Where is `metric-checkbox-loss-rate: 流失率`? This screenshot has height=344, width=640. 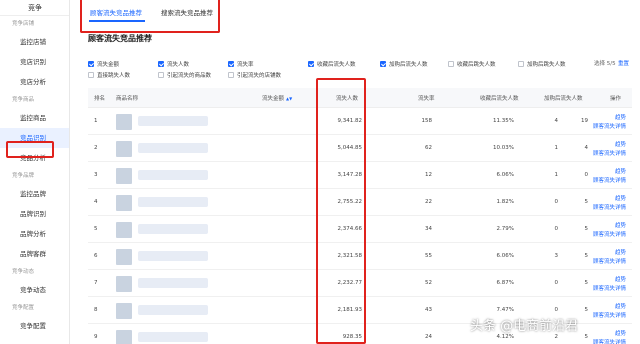
metric-checkbox-loss-rate: 流失率 is located at coordinates (241, 64).